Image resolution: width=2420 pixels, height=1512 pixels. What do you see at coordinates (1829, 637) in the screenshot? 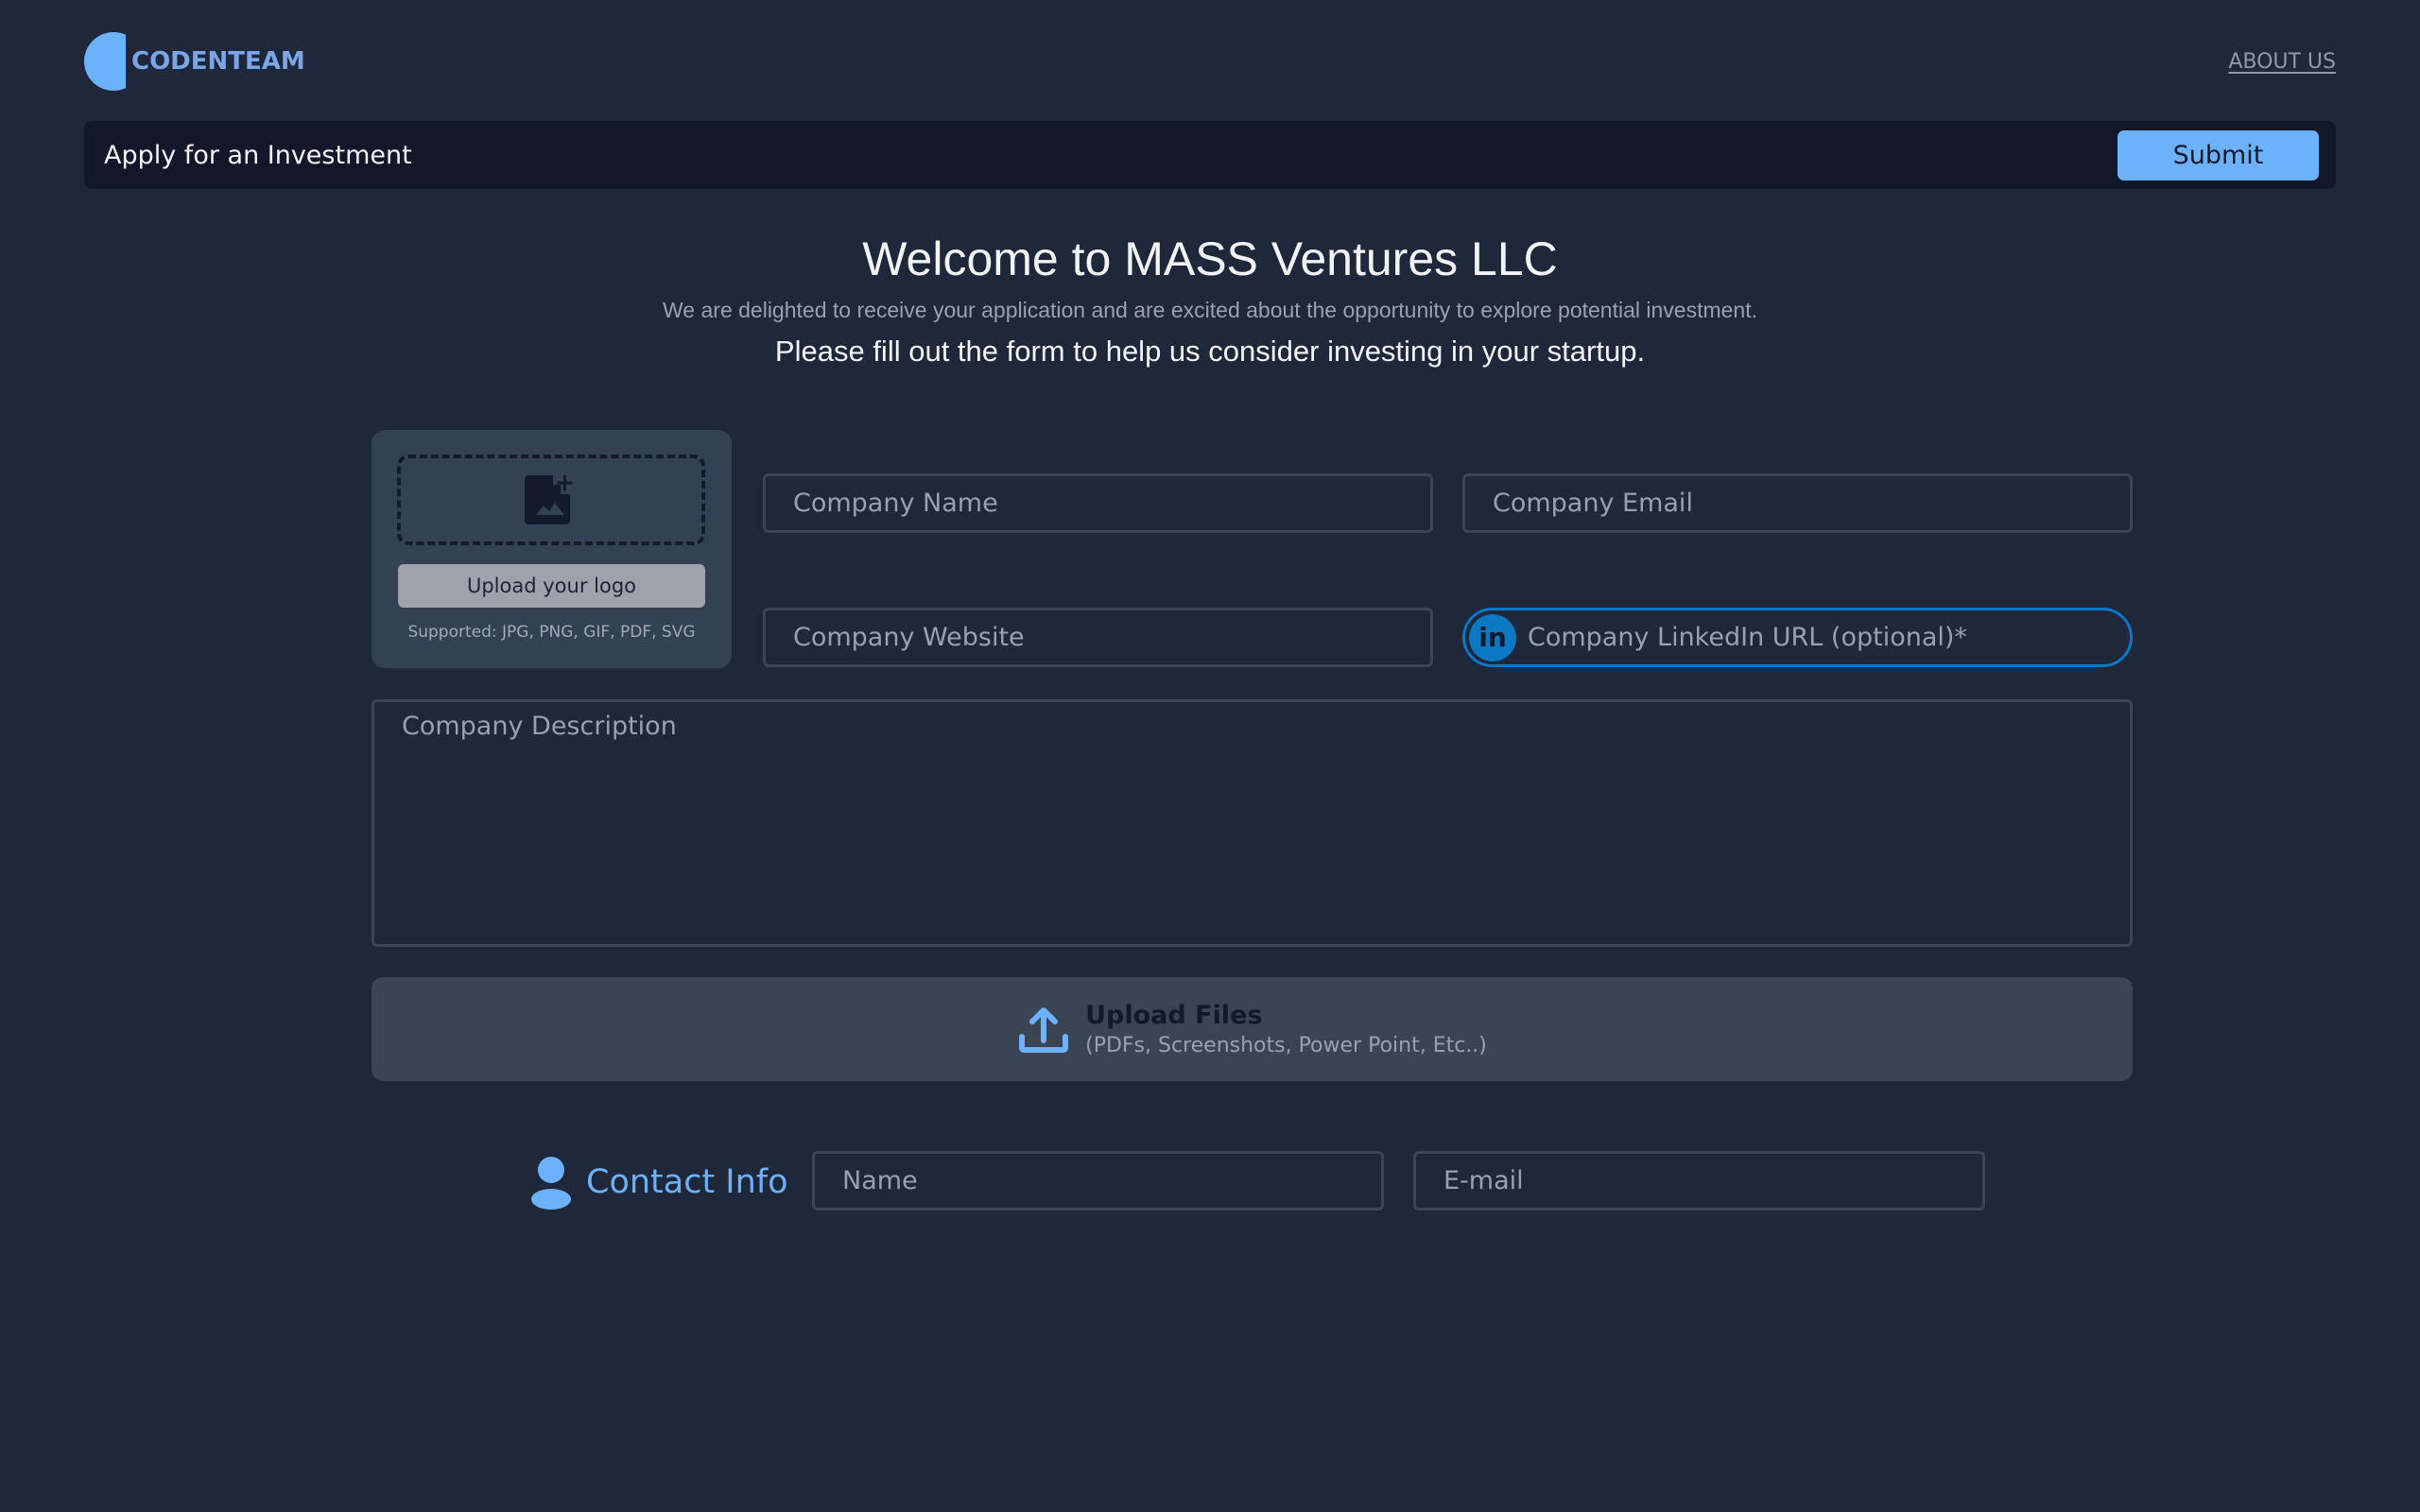
I see `company-linkedin-input` at bounding box center [1829, 637].